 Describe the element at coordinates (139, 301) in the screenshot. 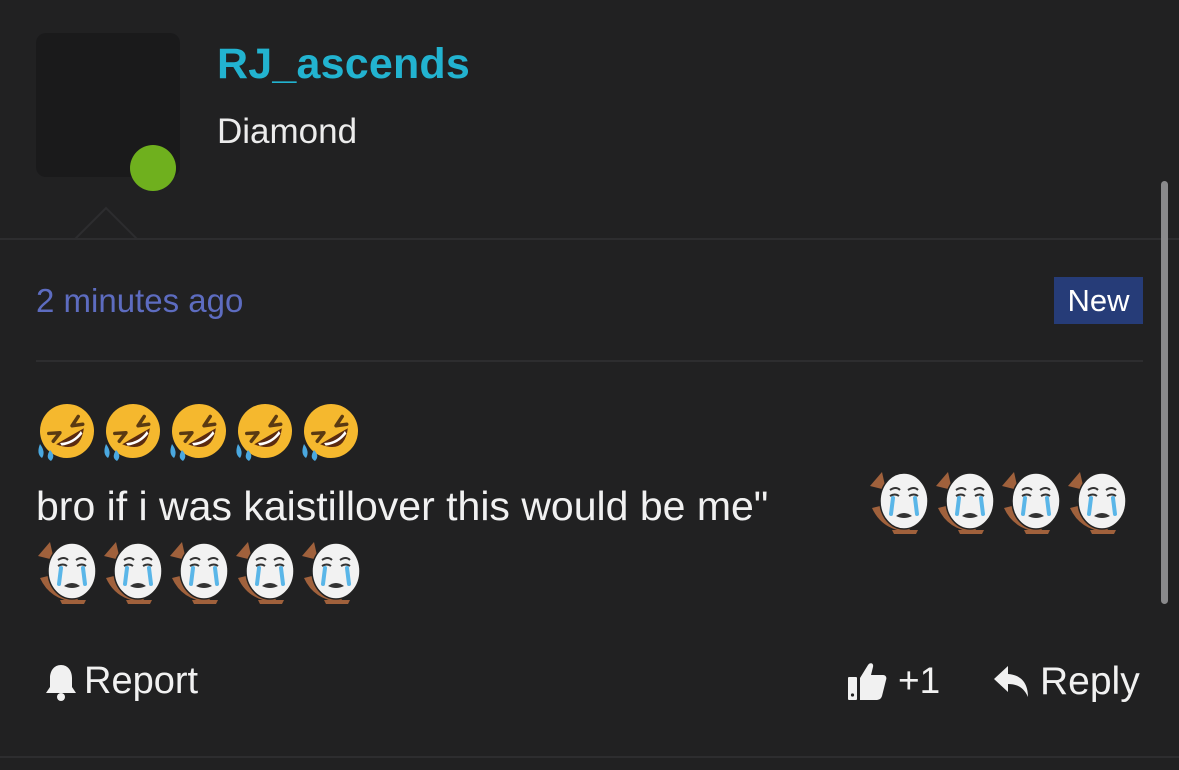

I see `post-timestamp: 2 minutes ago` at that location.